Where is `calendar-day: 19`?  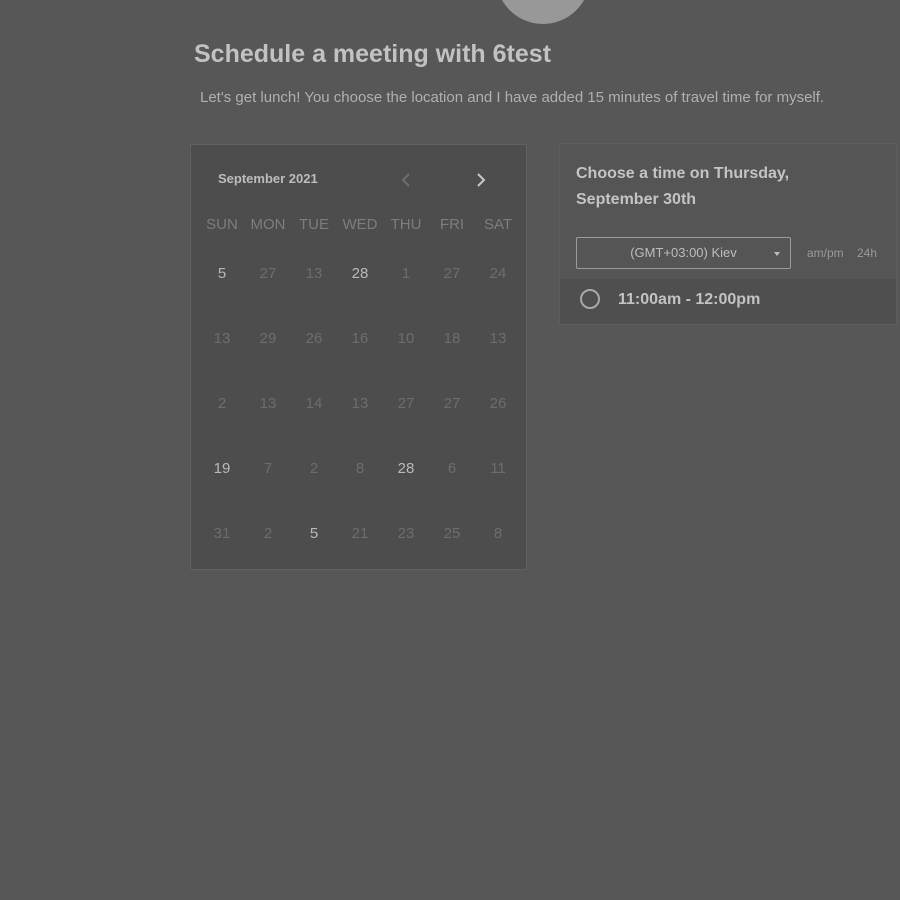 calendar-day: 19 is located at coordinates (222, 468).